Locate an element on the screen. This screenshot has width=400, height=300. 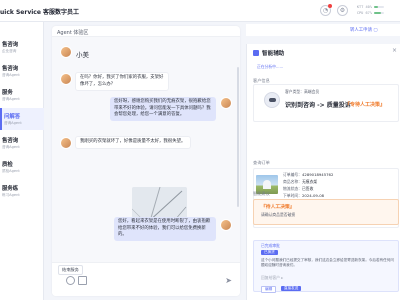
end-service-button: 结束服务 is located at coordinates (70, 270).